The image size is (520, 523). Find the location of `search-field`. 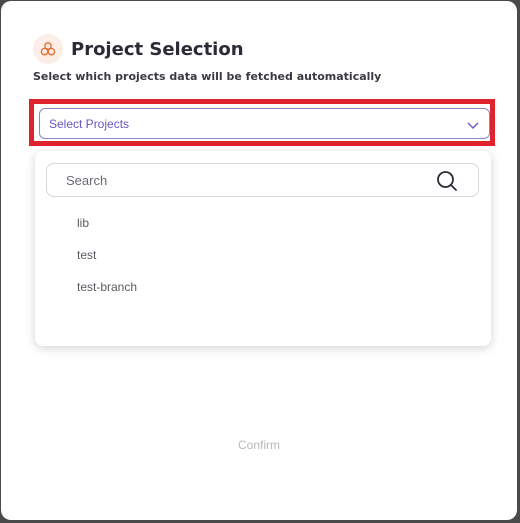

search-field is located at coordinates (262, 180).